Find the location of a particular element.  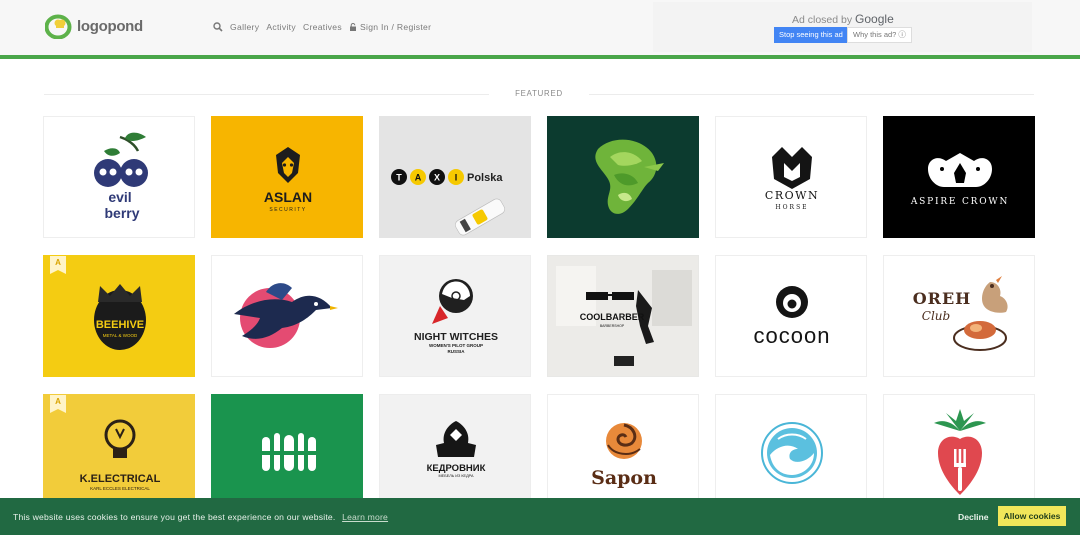

divider-line-left is located at coordinates (266, 94).